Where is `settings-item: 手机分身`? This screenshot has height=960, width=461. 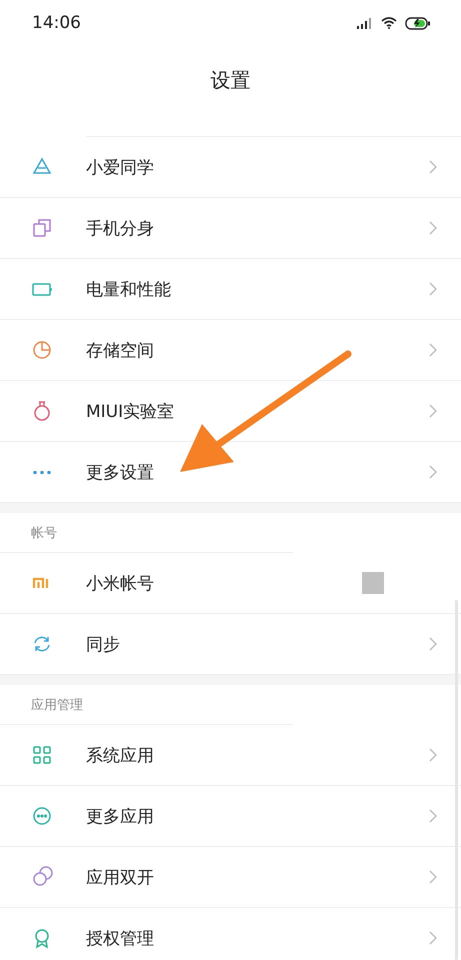 settings-item: 手机分身 is located at coordinates (230, 228).